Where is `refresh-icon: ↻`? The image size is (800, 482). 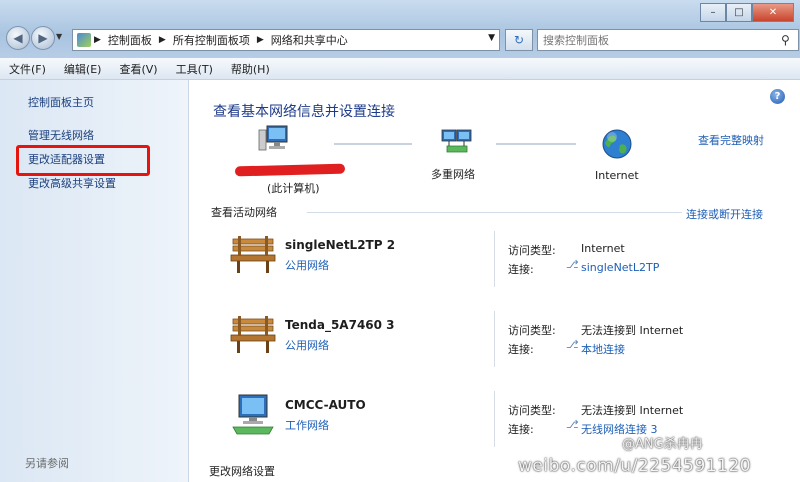
refresh-icon: ↻ is located at coordinates (519, 40).